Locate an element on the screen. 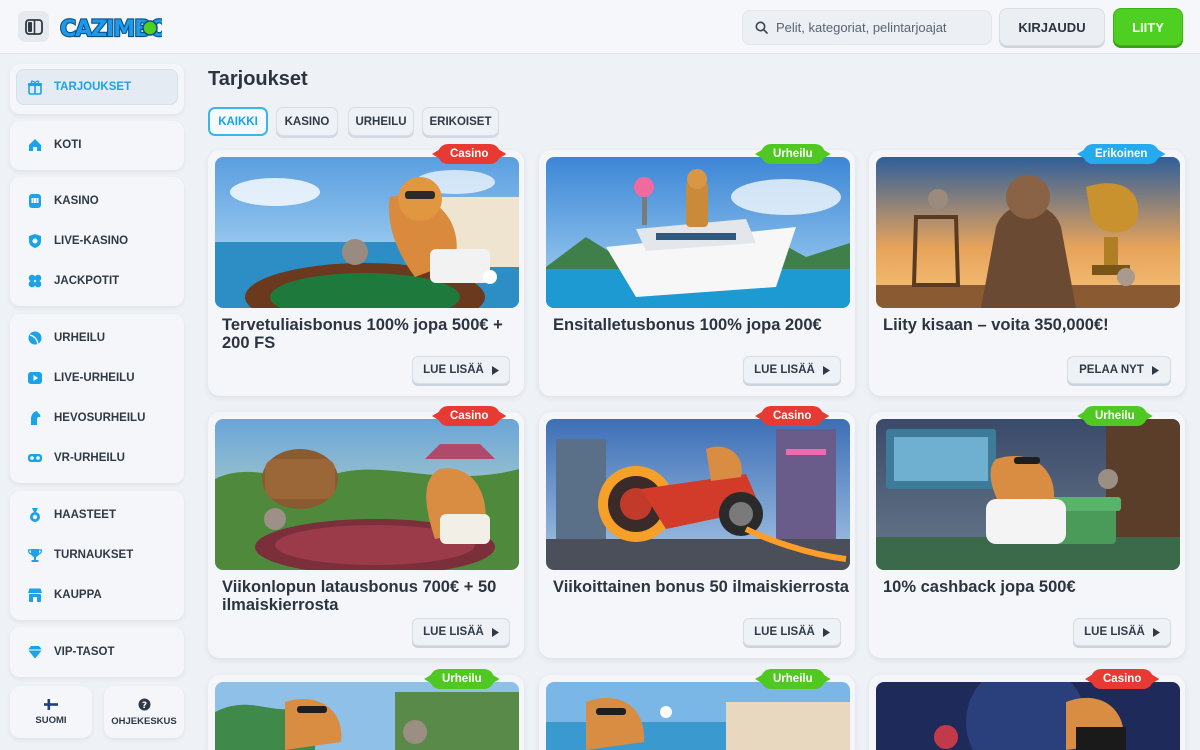 Image resolution: width=1200 pixels, height=750 pixels. sidebar-item-label: LIVE-URHEILU is located at coordinates (94, 378).